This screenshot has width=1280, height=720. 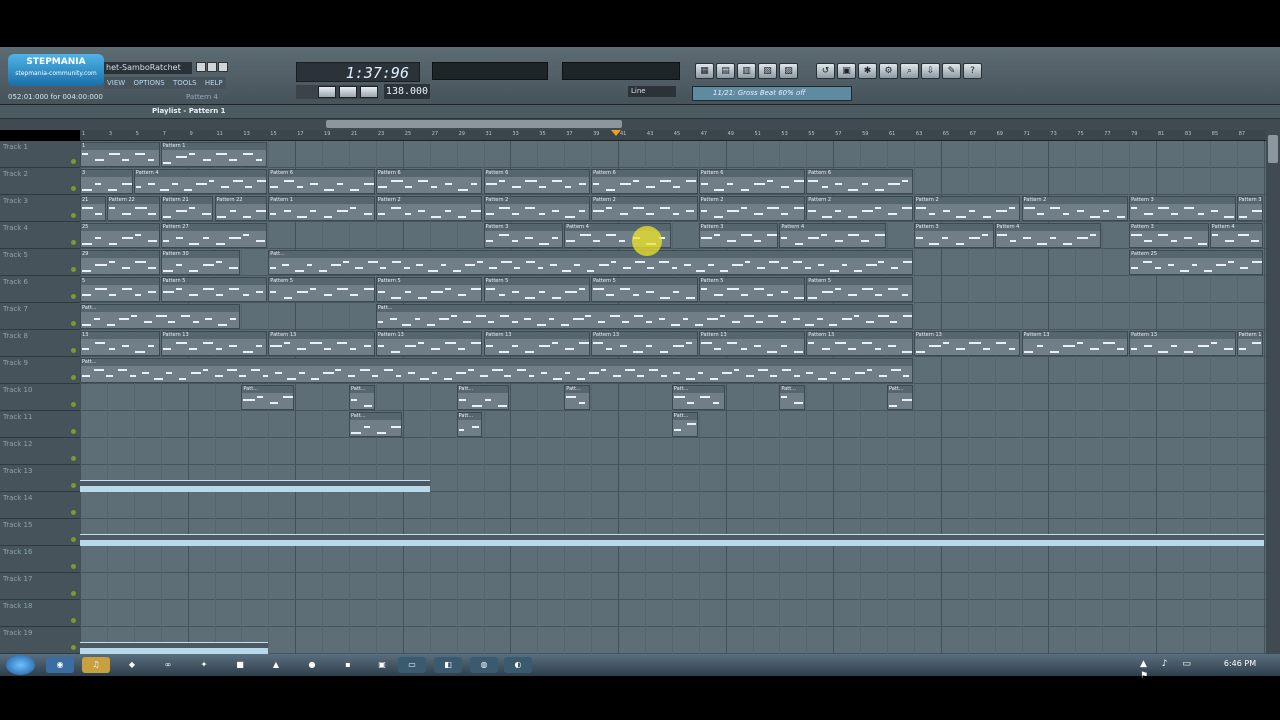 I want to click on pattern-clip: 25, so click(x=120, y=235).